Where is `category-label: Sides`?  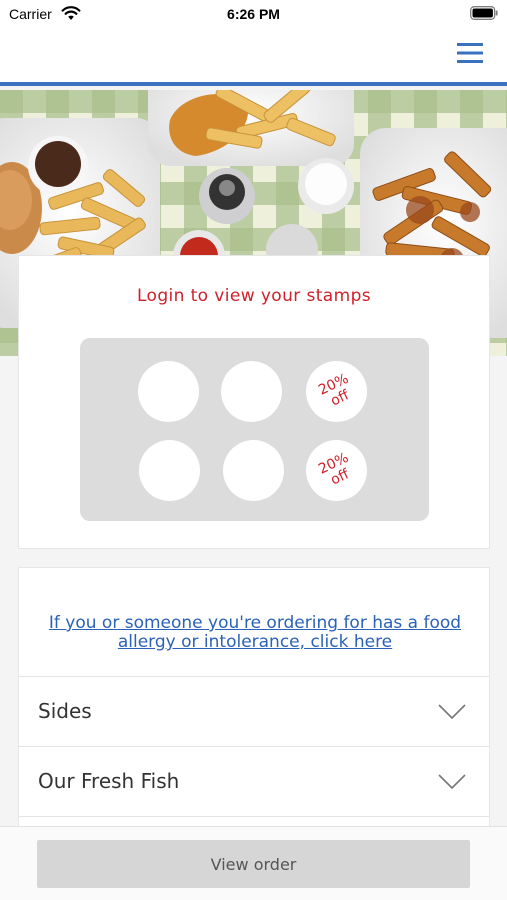 category-label: Sides is located at coordinates (65, 711).